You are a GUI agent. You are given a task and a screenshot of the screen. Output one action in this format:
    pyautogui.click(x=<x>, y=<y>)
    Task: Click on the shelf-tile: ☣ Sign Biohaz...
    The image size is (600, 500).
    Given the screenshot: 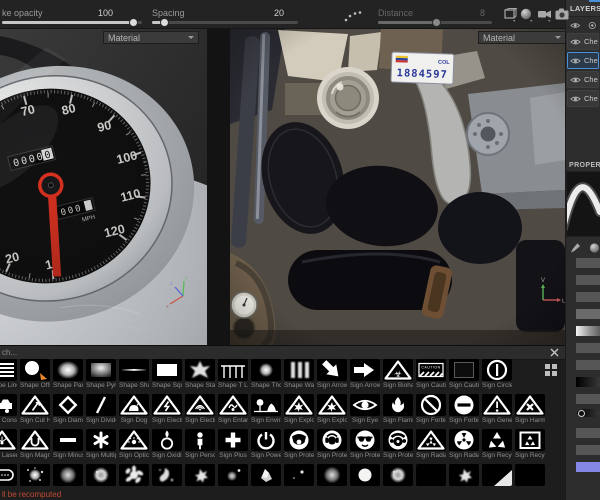 What is the action you would take?
    pyautogui.click(x=398, y=374)
    